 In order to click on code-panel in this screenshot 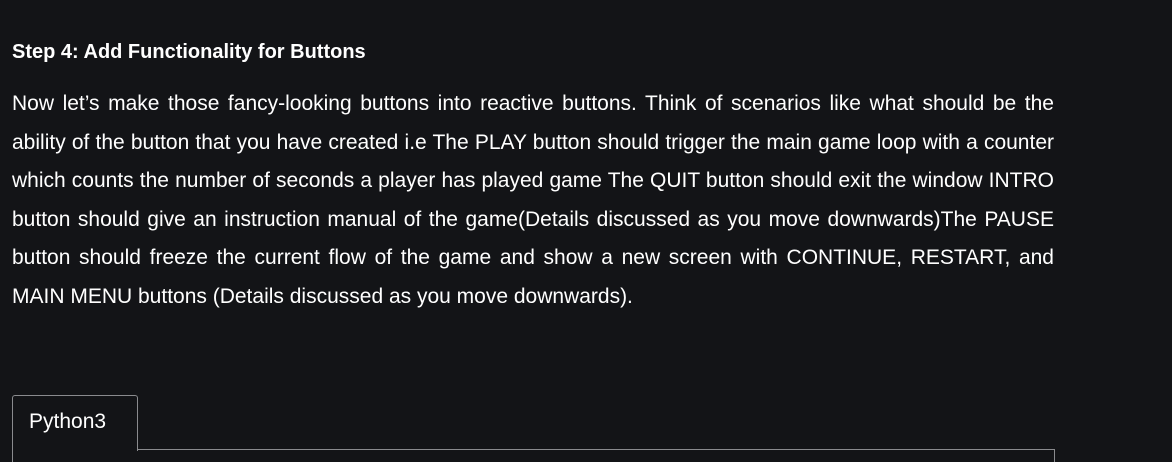, I will do `click(533, 455)`.